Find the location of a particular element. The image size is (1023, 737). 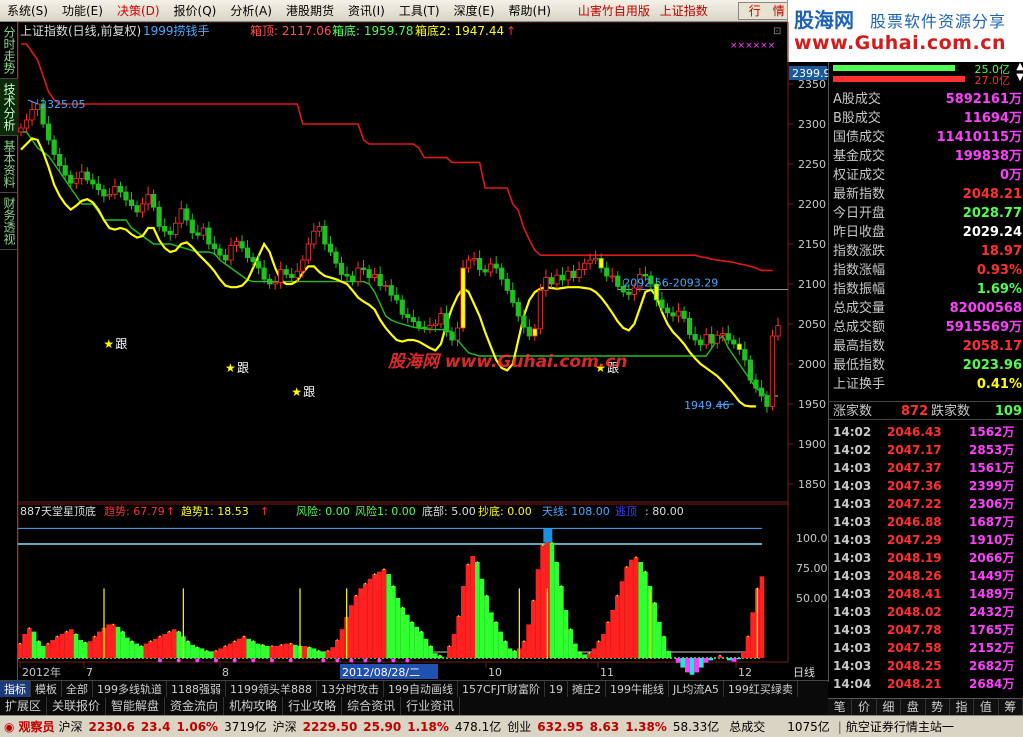

period-label: 日线 is located at coordinates (804, 672).